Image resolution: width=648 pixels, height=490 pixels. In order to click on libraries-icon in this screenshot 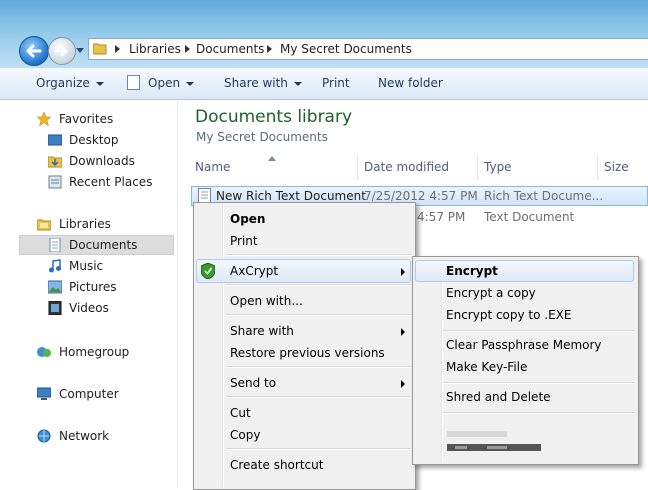, I will do `click(44, 225)`.